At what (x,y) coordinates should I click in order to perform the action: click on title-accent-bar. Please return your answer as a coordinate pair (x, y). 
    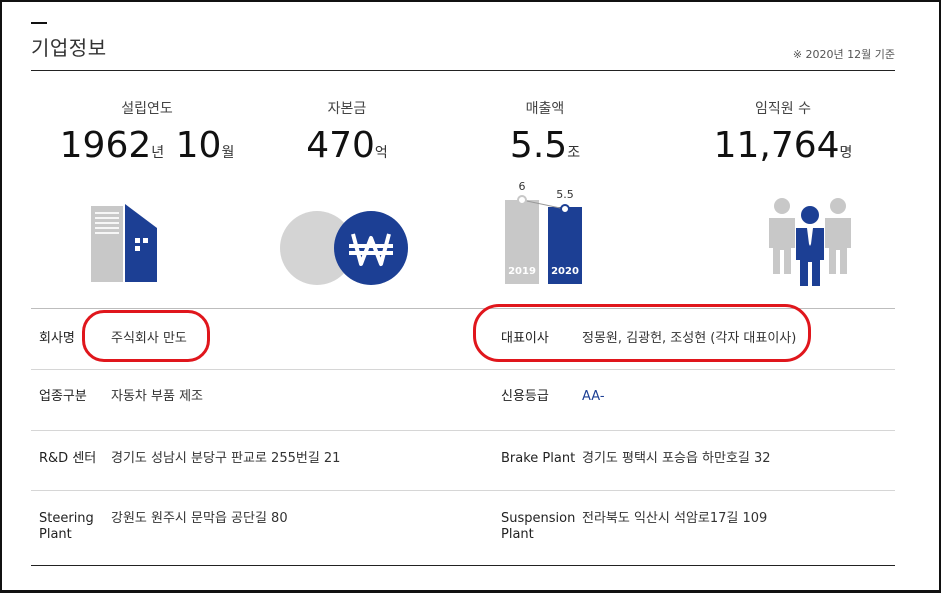
    Looking at the image, I should click on (39, 23).